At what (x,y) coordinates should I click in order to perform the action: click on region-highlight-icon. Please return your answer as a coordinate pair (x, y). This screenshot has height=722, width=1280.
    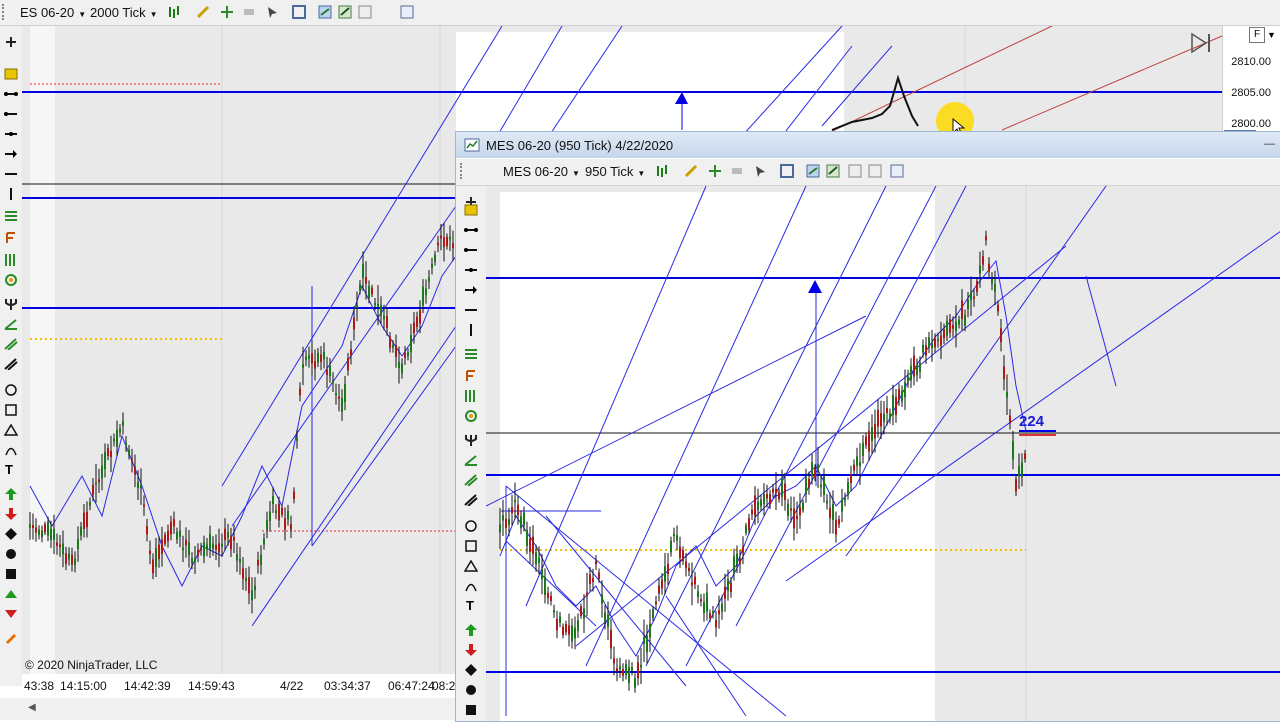
    Looking at the image, I should click on (11, 638).